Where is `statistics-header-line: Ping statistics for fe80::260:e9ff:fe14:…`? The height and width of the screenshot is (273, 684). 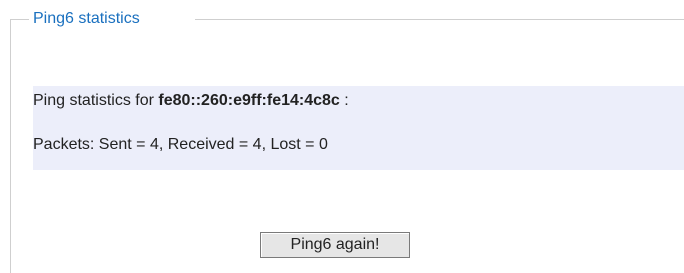 statistics-header-line: Ping statistics for fe80::260:e9ff:fe14:… is located at coordinates (191, 101).